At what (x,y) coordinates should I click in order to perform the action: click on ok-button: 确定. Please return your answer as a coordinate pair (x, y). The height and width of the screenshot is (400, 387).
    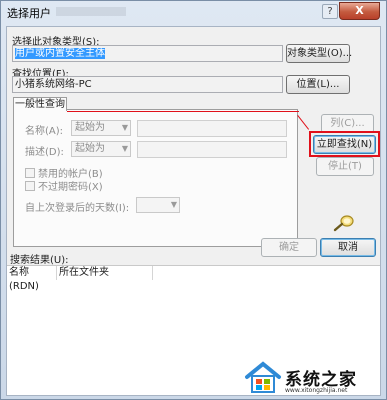
    Looking at the image, I should click on (289, 247).